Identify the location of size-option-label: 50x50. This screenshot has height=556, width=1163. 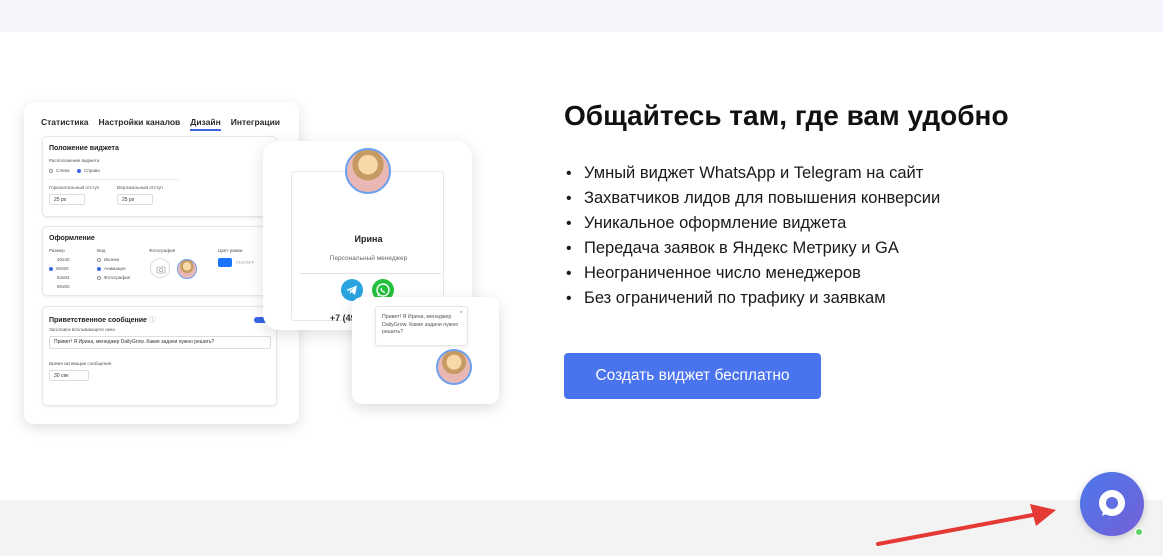
(62, 268).